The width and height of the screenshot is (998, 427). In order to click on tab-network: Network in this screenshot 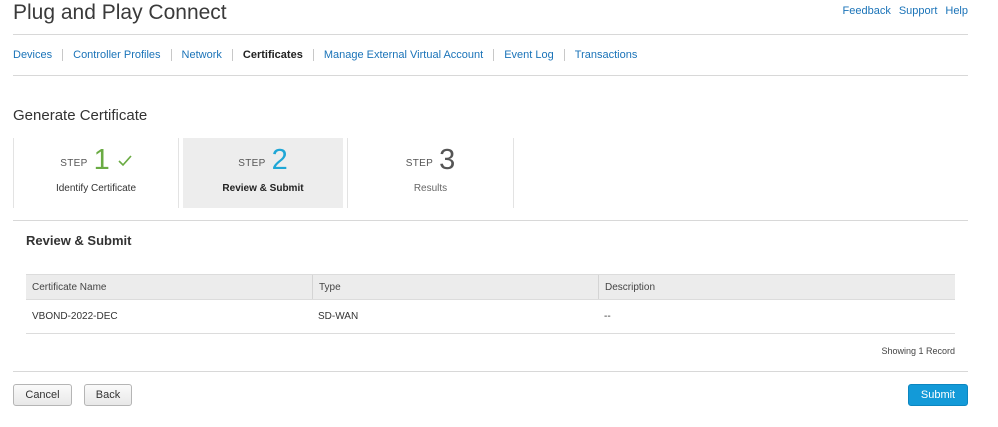, I will do `click(202, 55)`.